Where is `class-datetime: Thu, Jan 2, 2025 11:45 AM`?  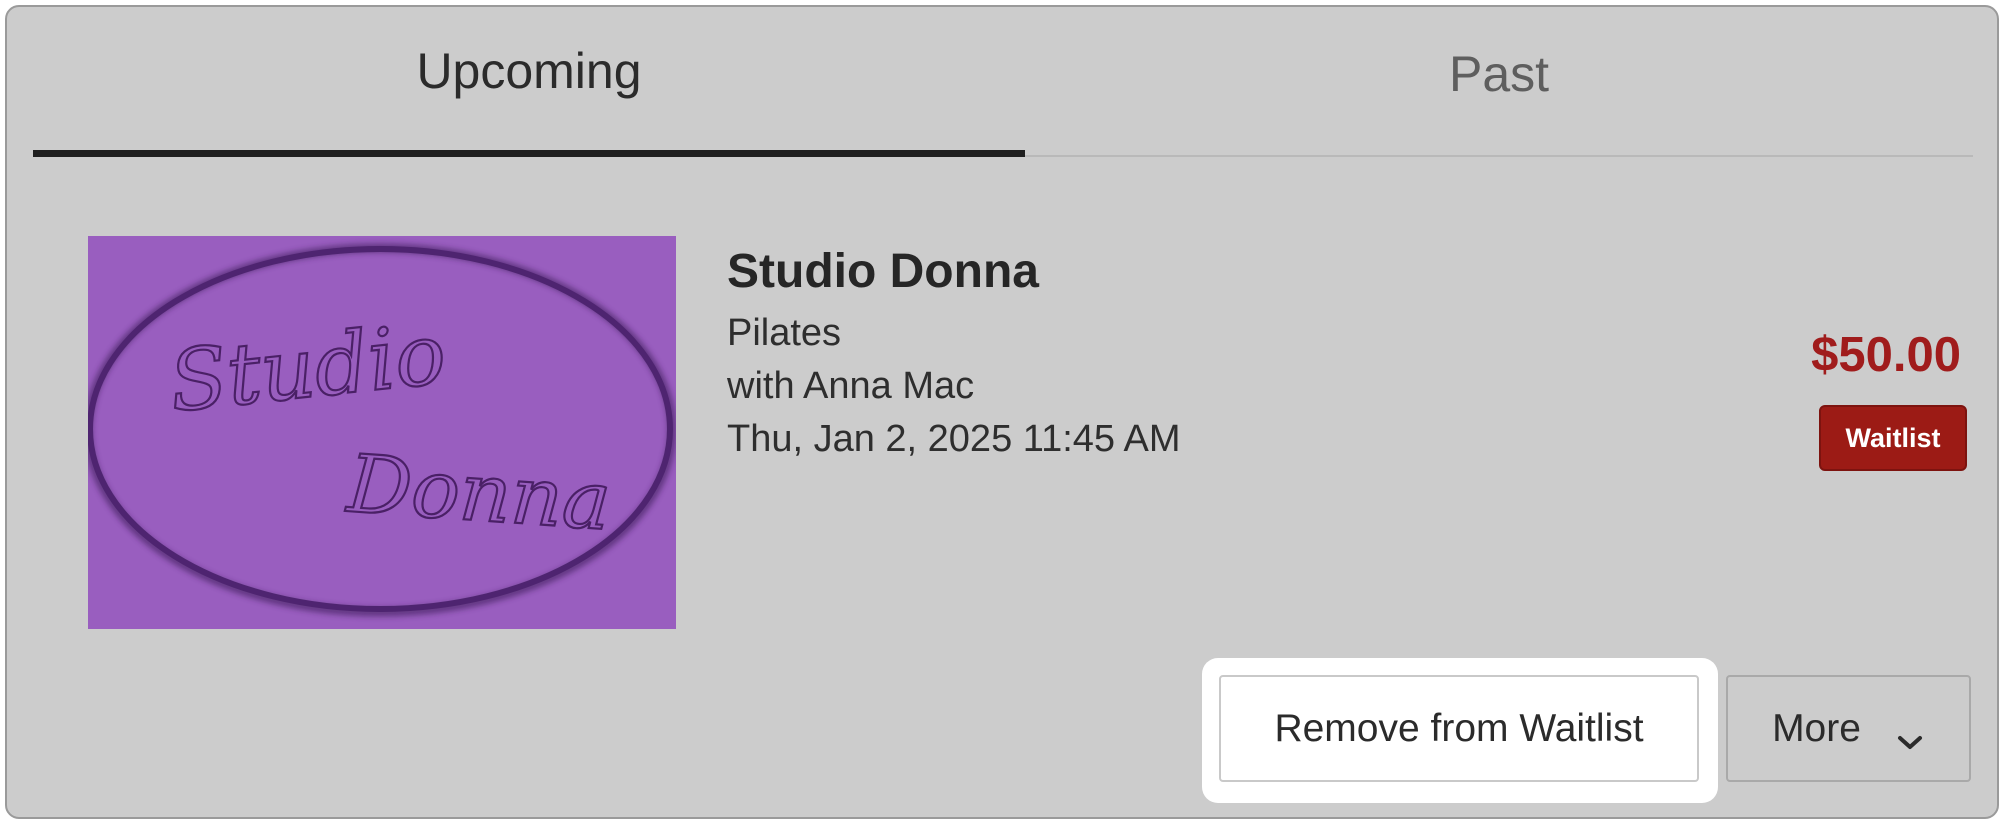 class-datetime: Thu, Jan 2, 2025 11:45 AM is located at coordinates (954, 439).